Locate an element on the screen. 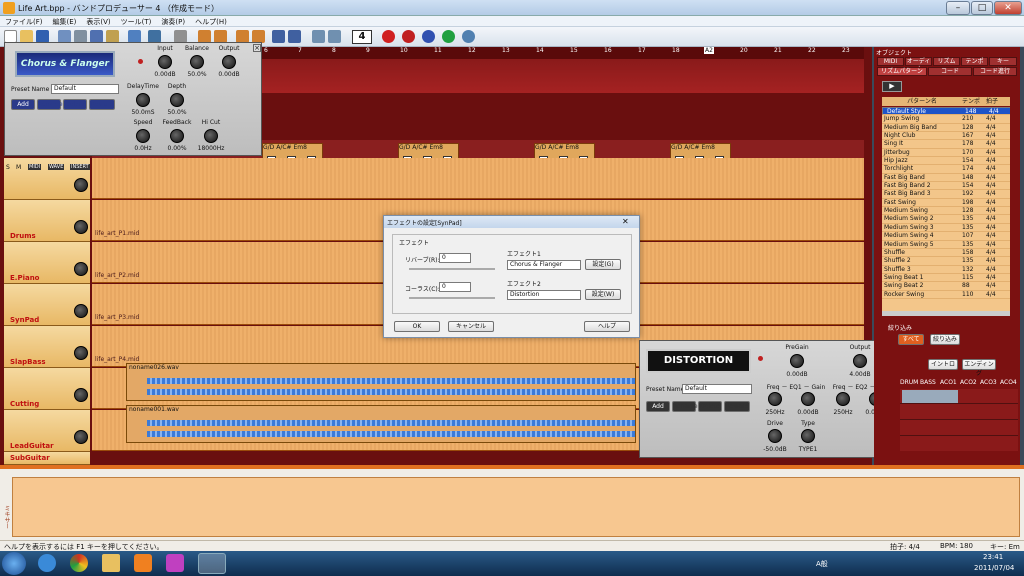  redo-icon is located at coordinates (294, 36).